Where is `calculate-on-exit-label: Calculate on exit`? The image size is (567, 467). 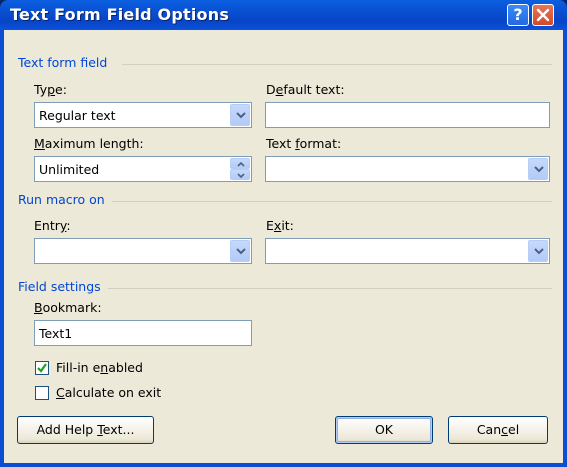 calculate-on-exit-label: Calculate on exit is located at coordinates (108, 392).